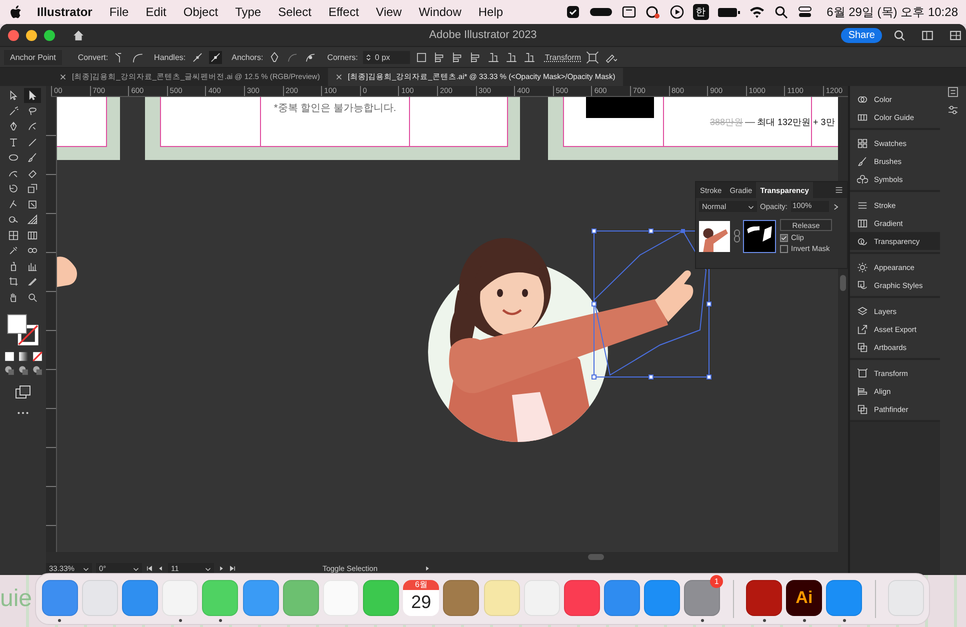  What do you see at coordinates (804, 12) in the screenshot?
I see `control-center-icon` at bounding box center [804, 12].